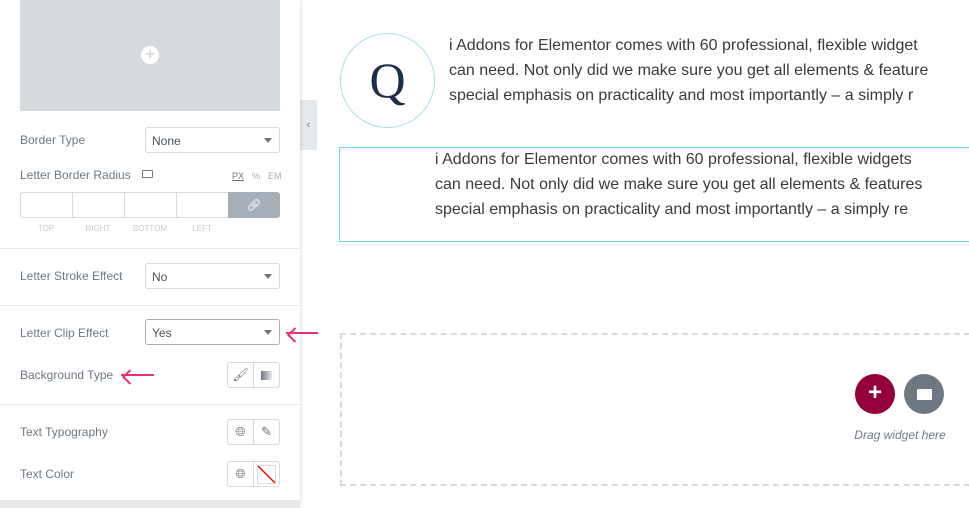 This screenshot has height=508, width=969. I want to click on letter-clip-effect-label: Letter Clip Effect, so click(64, 333).